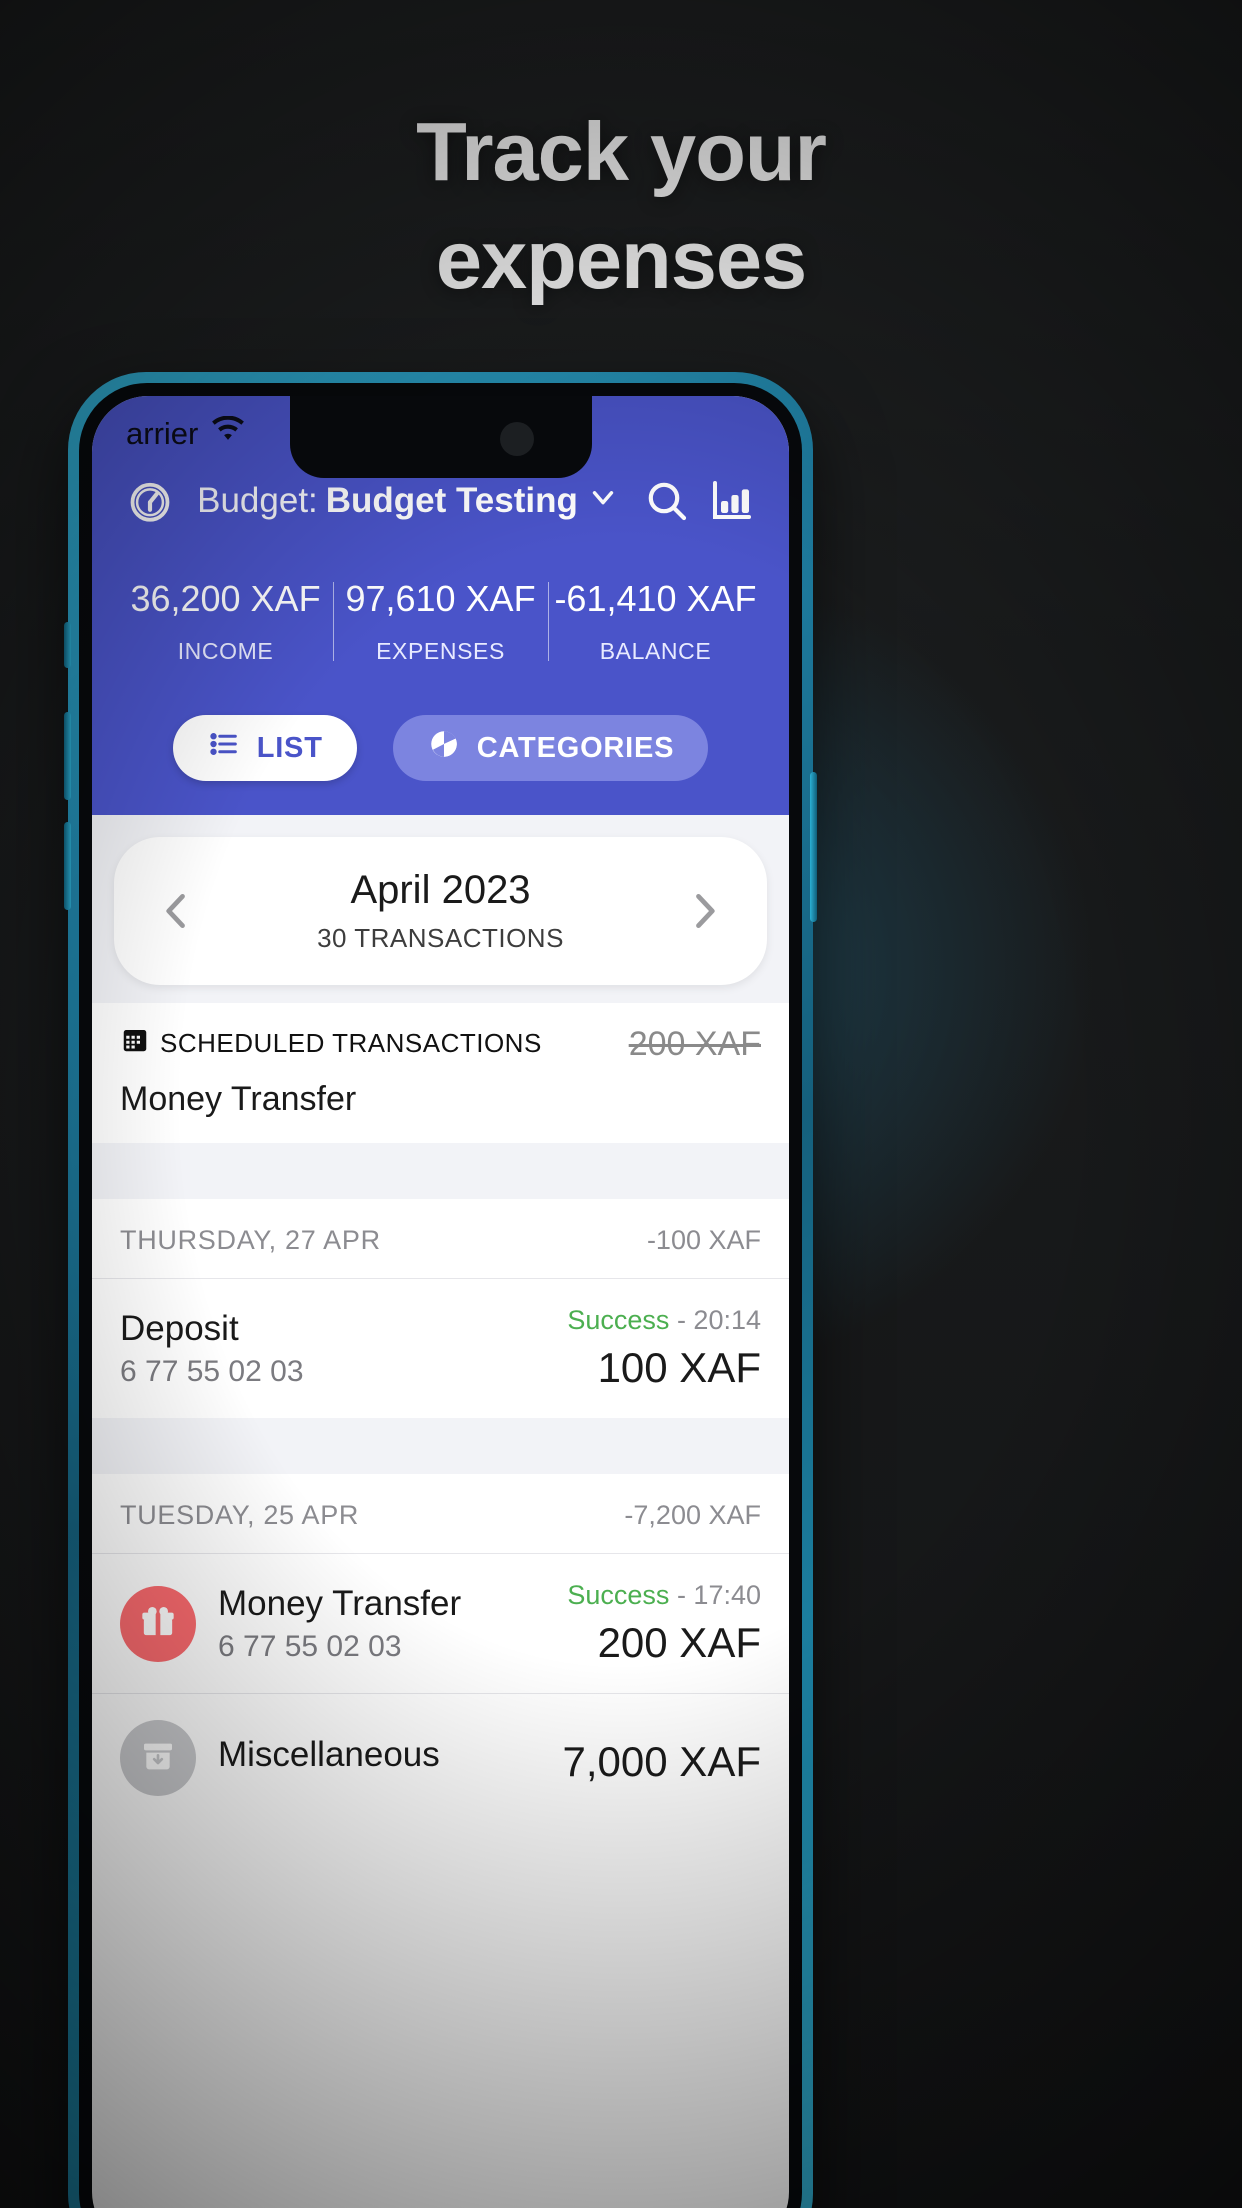 Image resolution: width=1242 pixels, height=2208 pixels. What do you see at coordinates (704, 911) in the screenshot?
I see `chevron-right-icon` at bounding box center [704, 911].